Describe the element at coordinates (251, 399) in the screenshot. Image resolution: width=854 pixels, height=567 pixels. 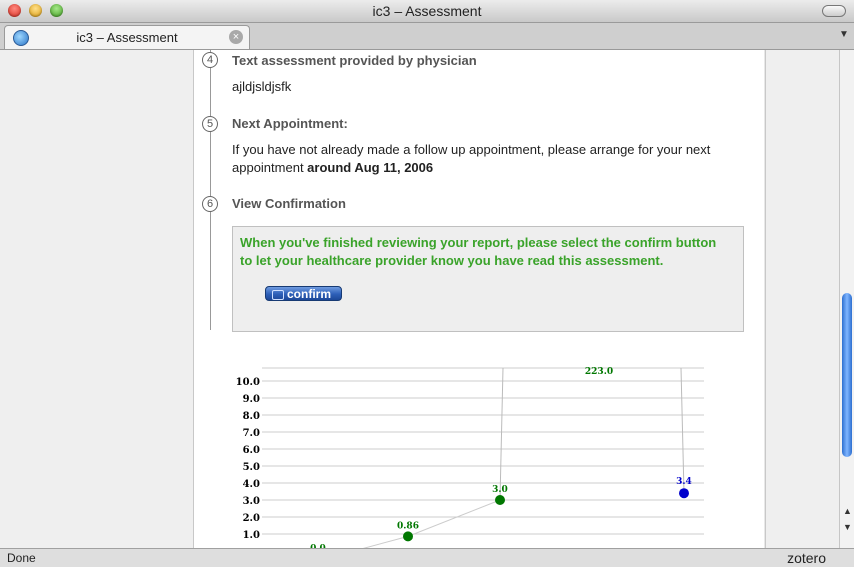
I see `y-tick-label: 9.0` at that location.